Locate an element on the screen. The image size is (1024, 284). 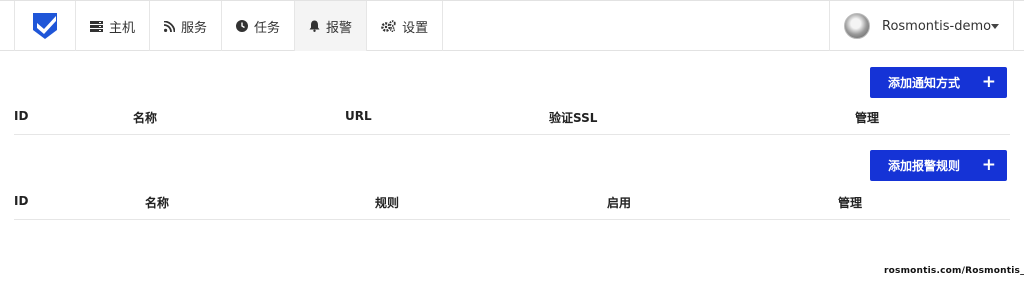
nav-item-tasks: 任务 is located at coordinates (259, 26).